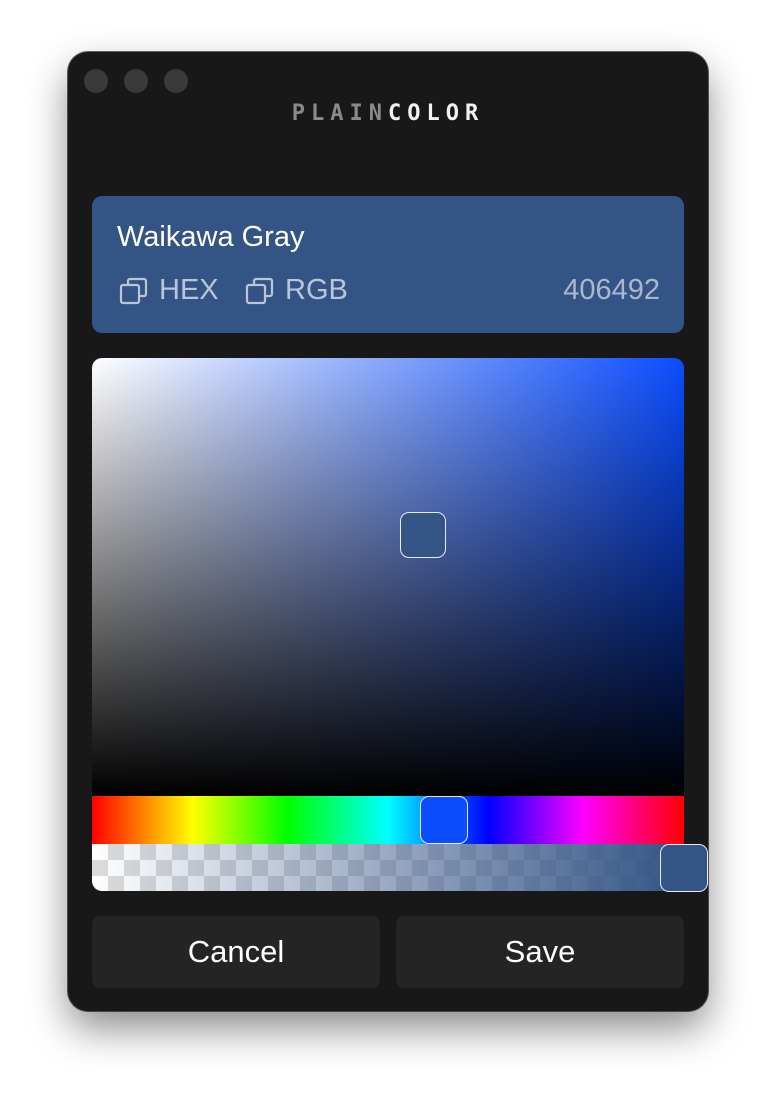 This screenshot has width=776, height=1096. I want to click on copy-hex-button: HEX, so click(169, 290).